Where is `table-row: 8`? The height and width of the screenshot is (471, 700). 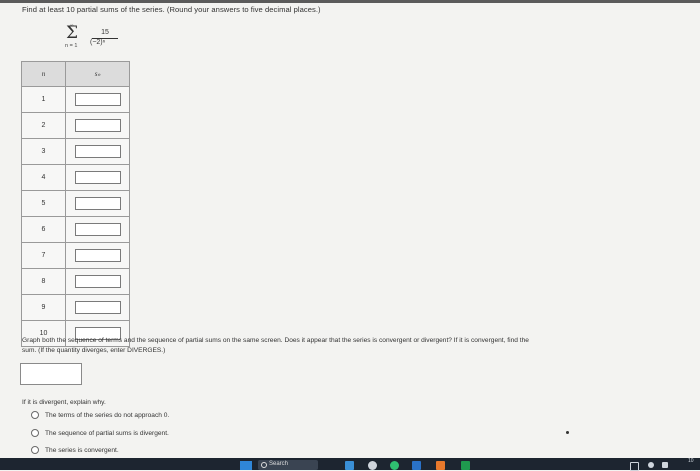 table-row: 8 is located at coordinates (75, 281).